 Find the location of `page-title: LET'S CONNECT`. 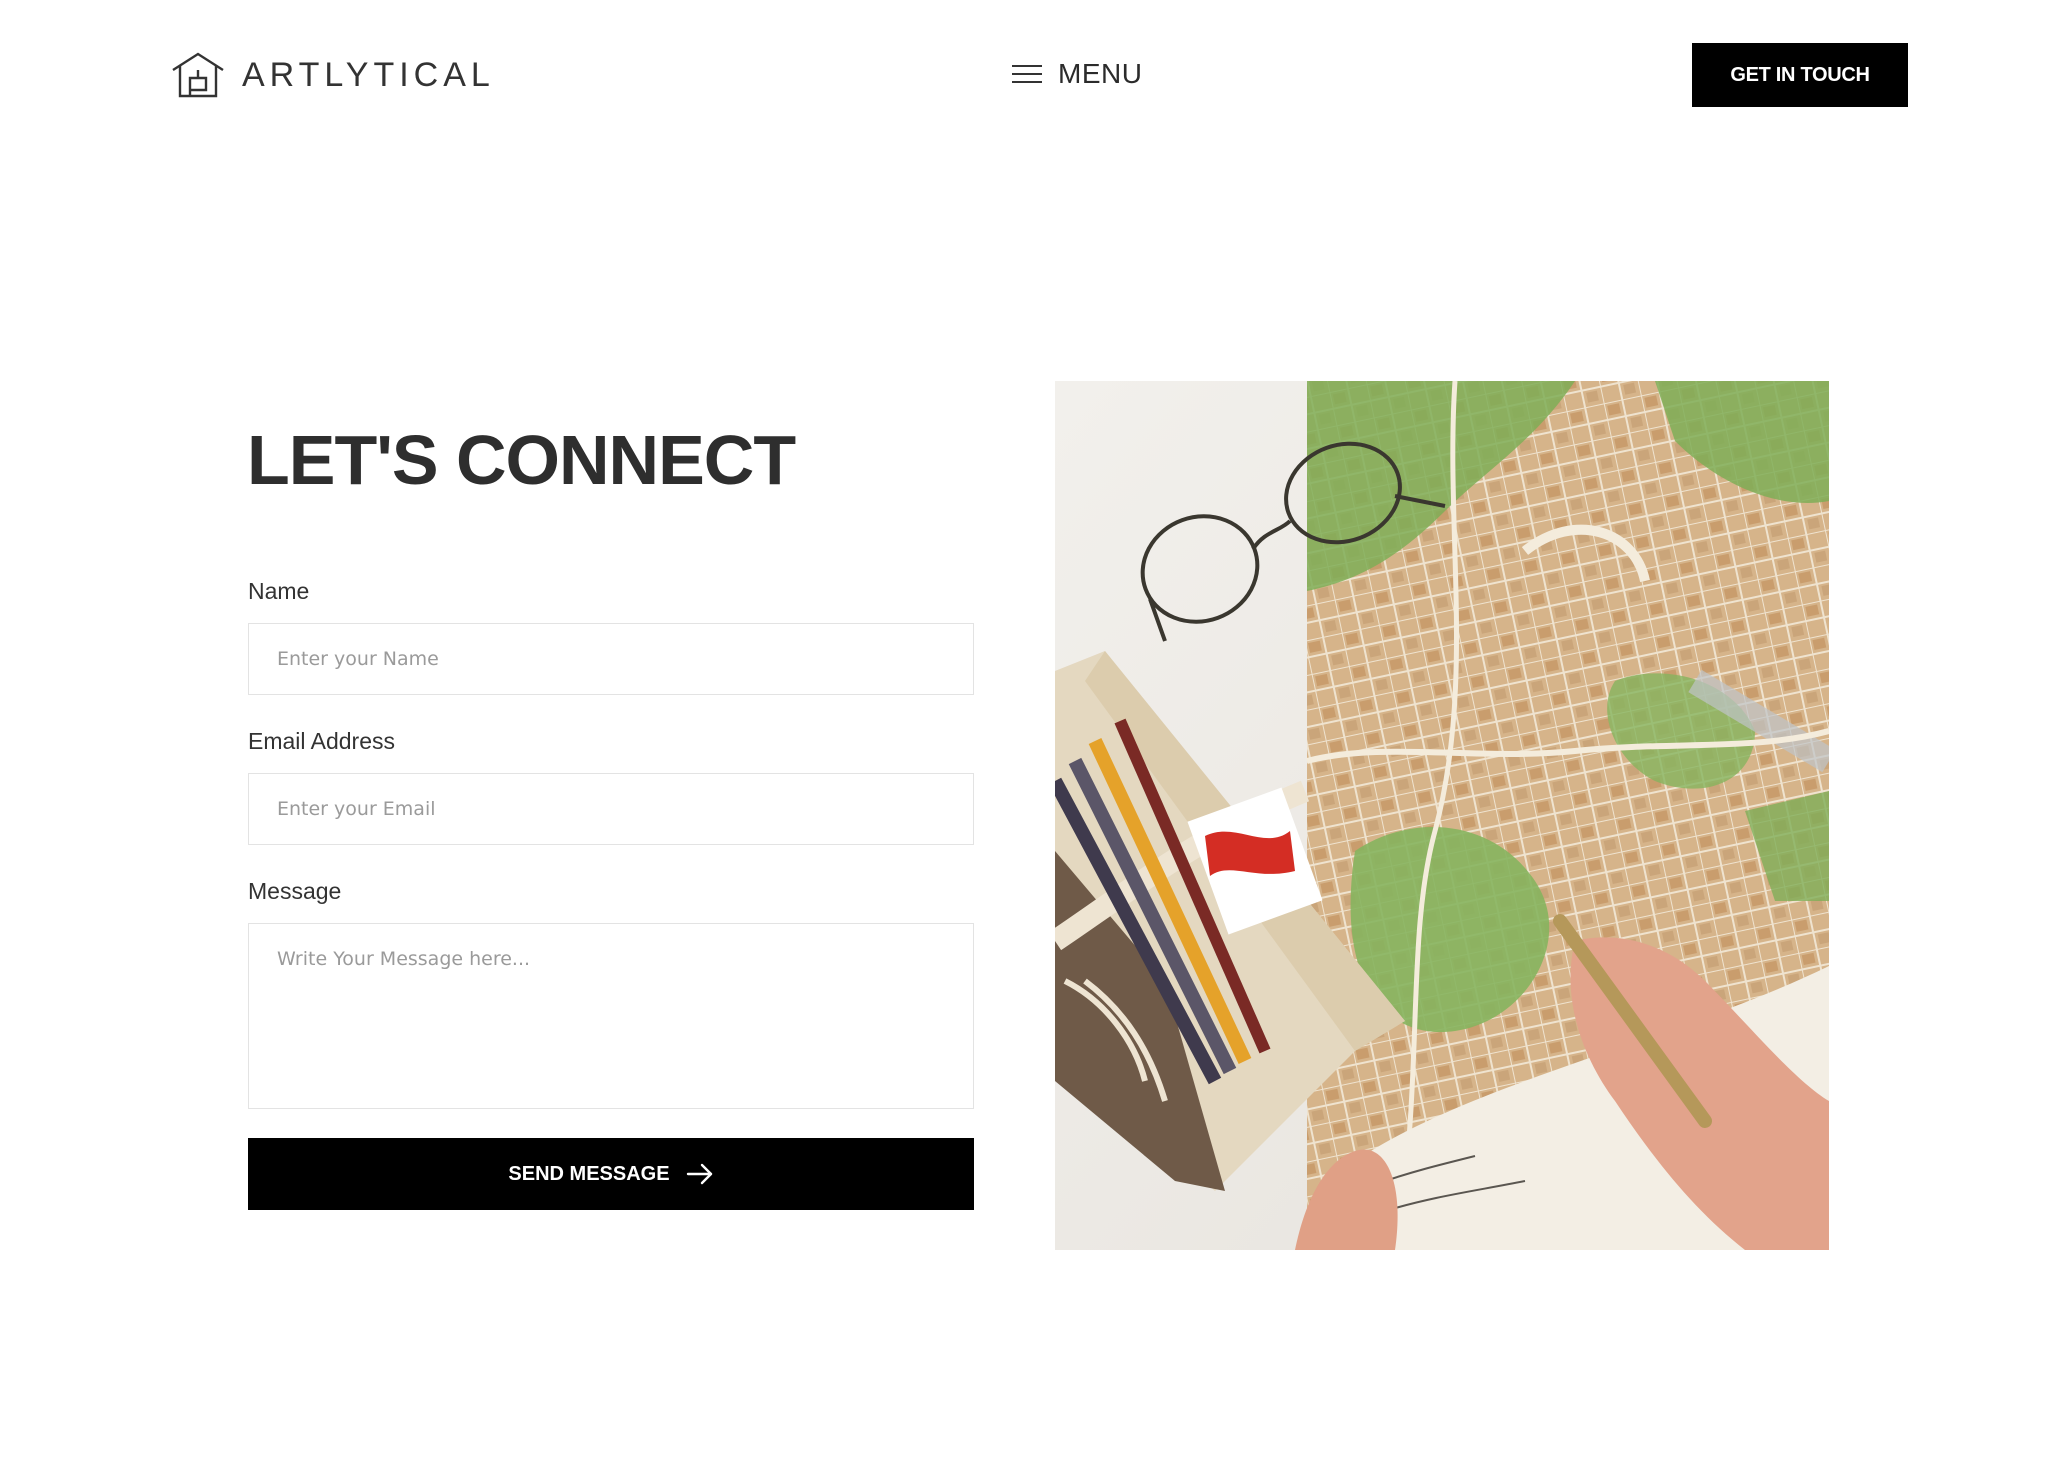

page-title: LET'S CONNECT is located at coordinates (521, 460).